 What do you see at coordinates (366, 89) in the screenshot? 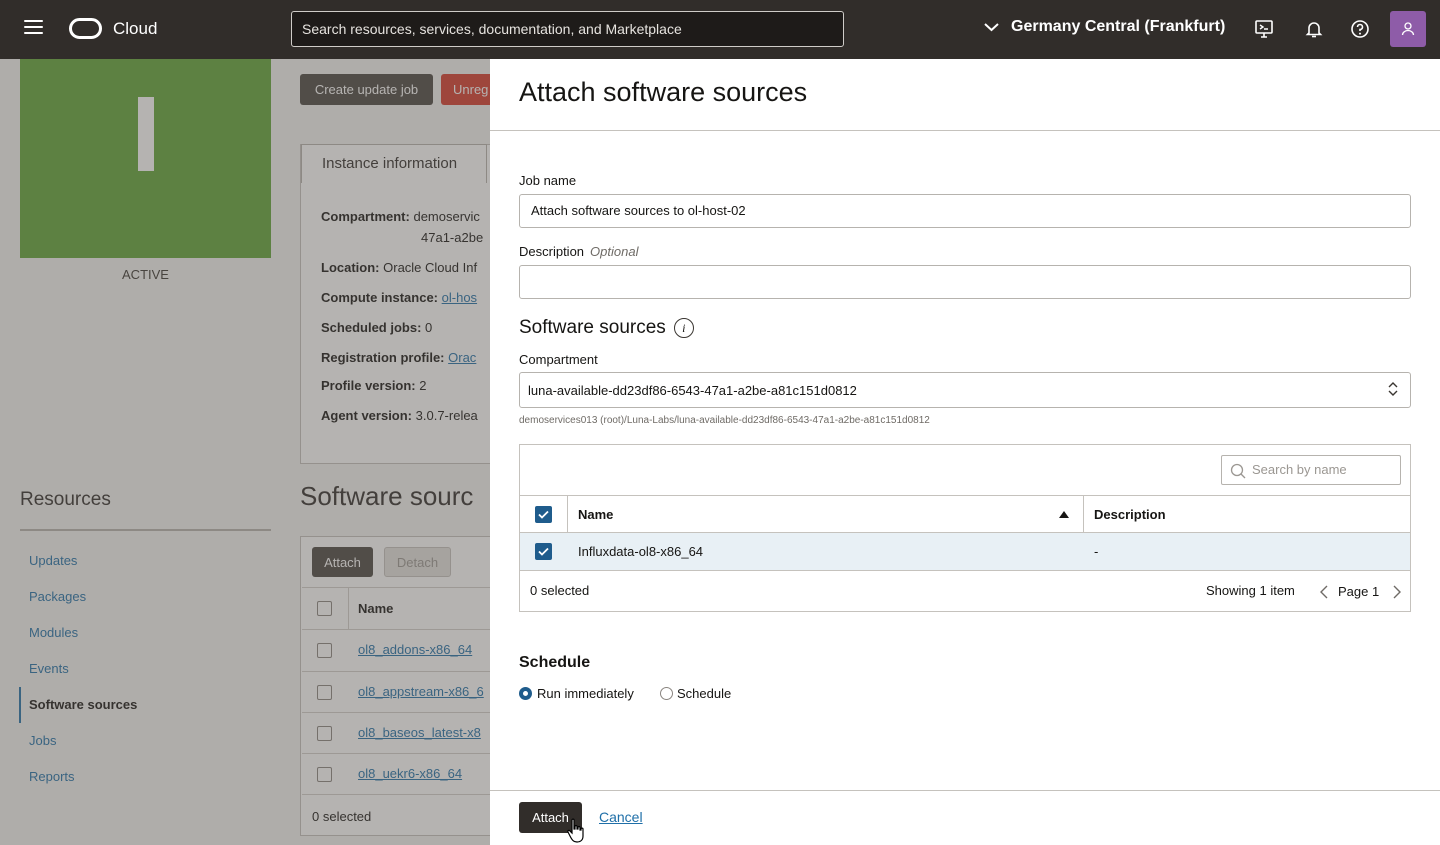
I see `create-update-job-button: Create update job` at bounding box center [366, 89].